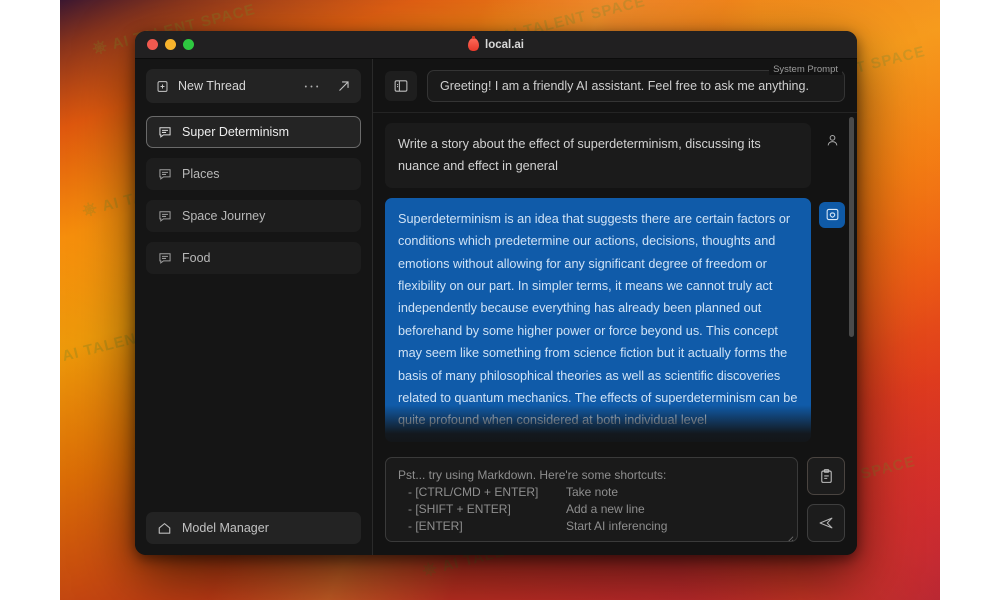 The height and width of the screenshot is (600, 1000). Describe the element at coordinates (430, 526) in the screenshot. I see `shortcut-keys: - [ENTER]` at that location.